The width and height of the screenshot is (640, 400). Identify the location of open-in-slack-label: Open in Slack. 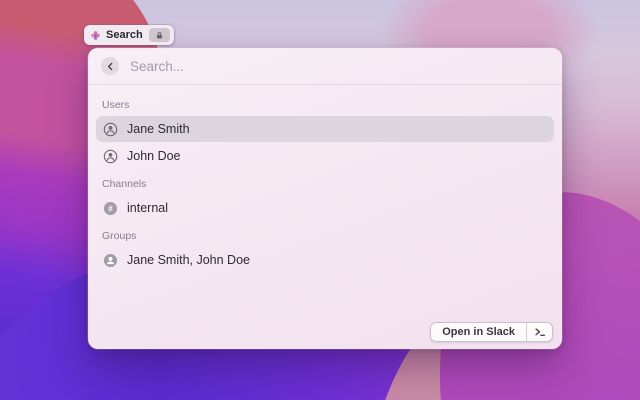
(479, 332).